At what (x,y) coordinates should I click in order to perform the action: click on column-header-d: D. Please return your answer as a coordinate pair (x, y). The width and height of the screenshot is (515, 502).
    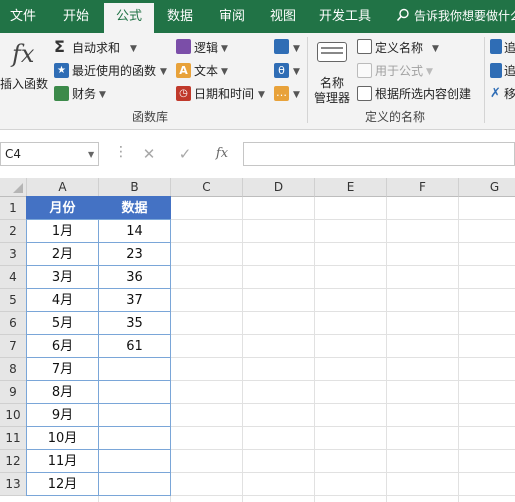
    Looking at the image, I should click on (279, 187).